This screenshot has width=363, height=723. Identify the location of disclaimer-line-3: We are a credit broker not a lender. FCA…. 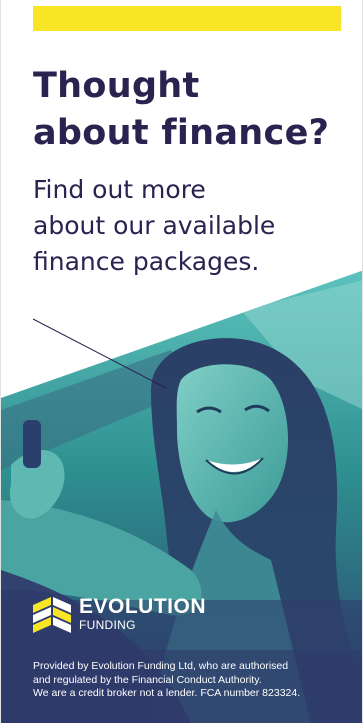
(167, 693).